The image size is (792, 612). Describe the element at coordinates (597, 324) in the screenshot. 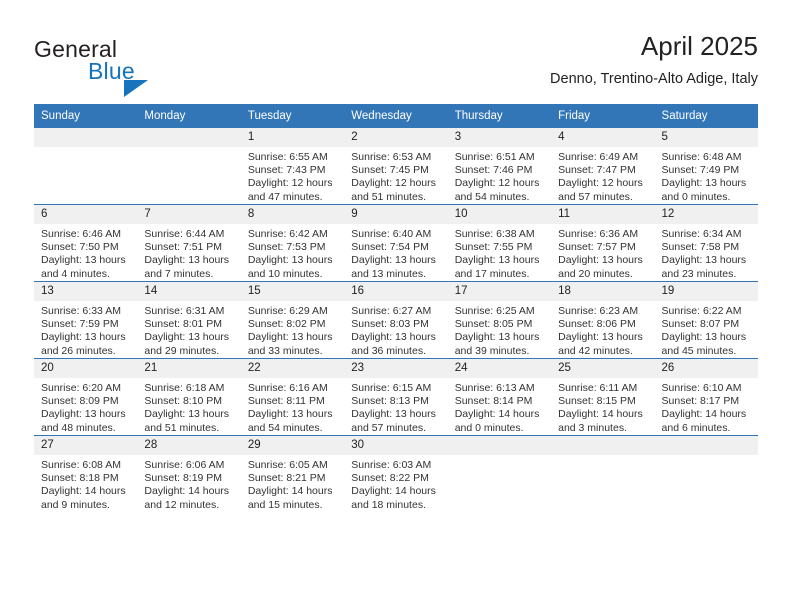

I see `sunset-time: Sunset: 8:06 PM` at that location.